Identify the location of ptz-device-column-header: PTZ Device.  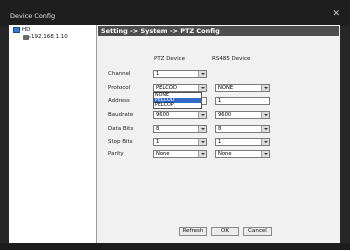
(170, 59).